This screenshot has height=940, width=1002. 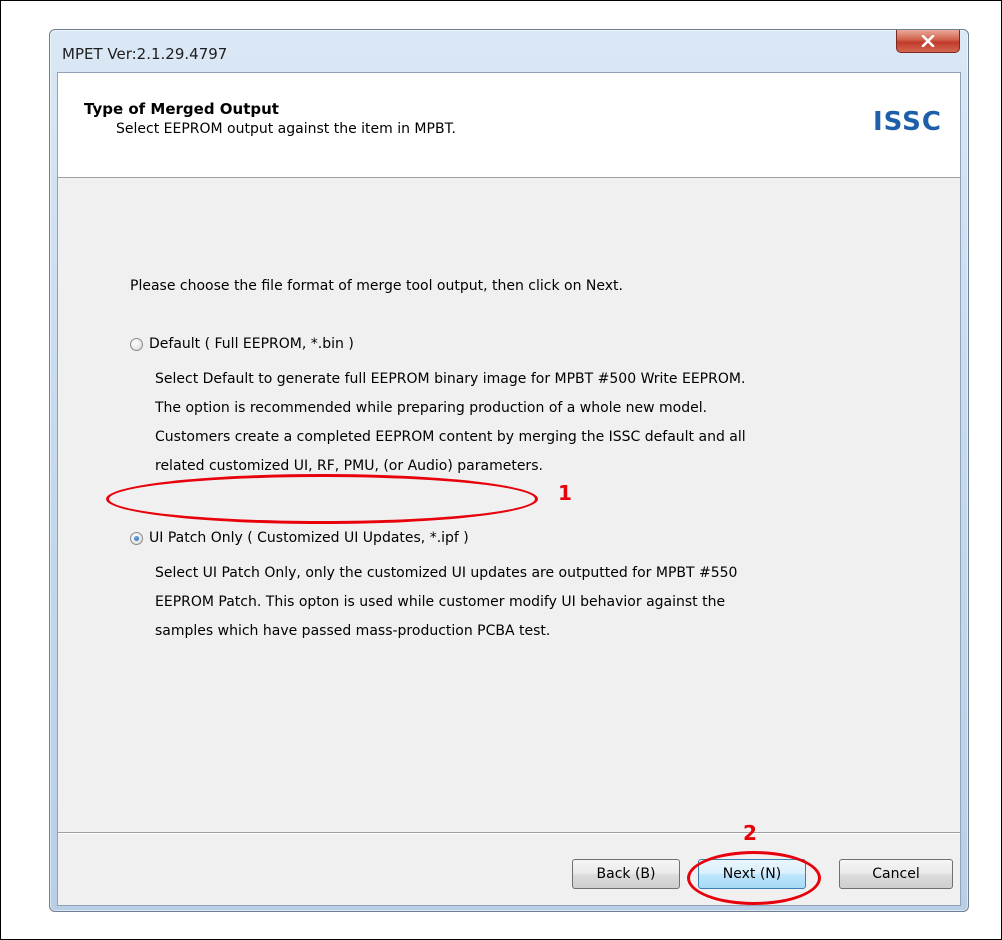 What do you see at coordinates (626, 874) in the screenshot?
I see `back-button: Back (B)` at bounding box center [626, 874].